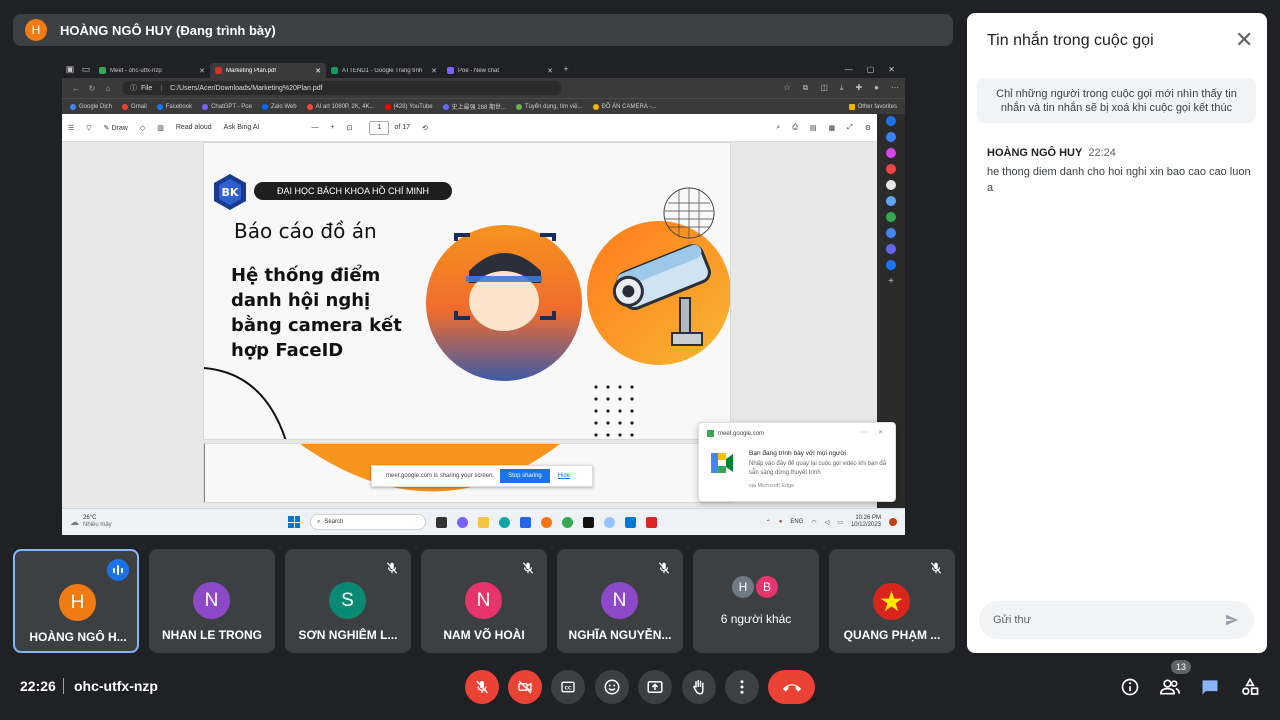  Describe the element at coordinates (588, 522) in the screenshot. I see `notion-icon` at that location.